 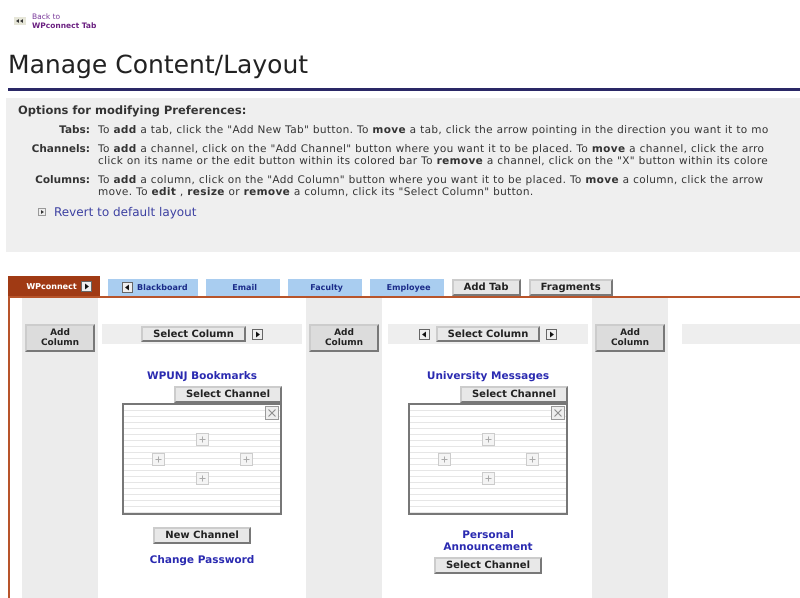 I want to click on option-label: Channels:, so click(x=60, y=150).